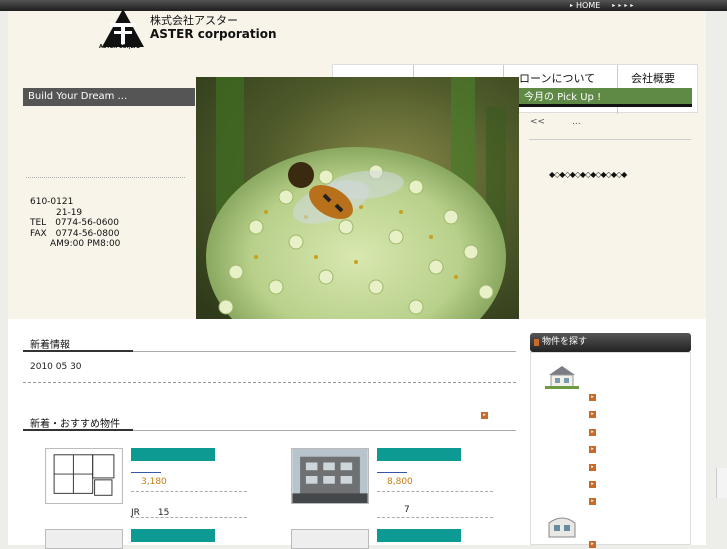 This screenshot has height=549, width=727. Describe the element at coordinates (120, 47) in the screenshot. I see `logo-subtitle: ASTER CO.,LTD` at that location.